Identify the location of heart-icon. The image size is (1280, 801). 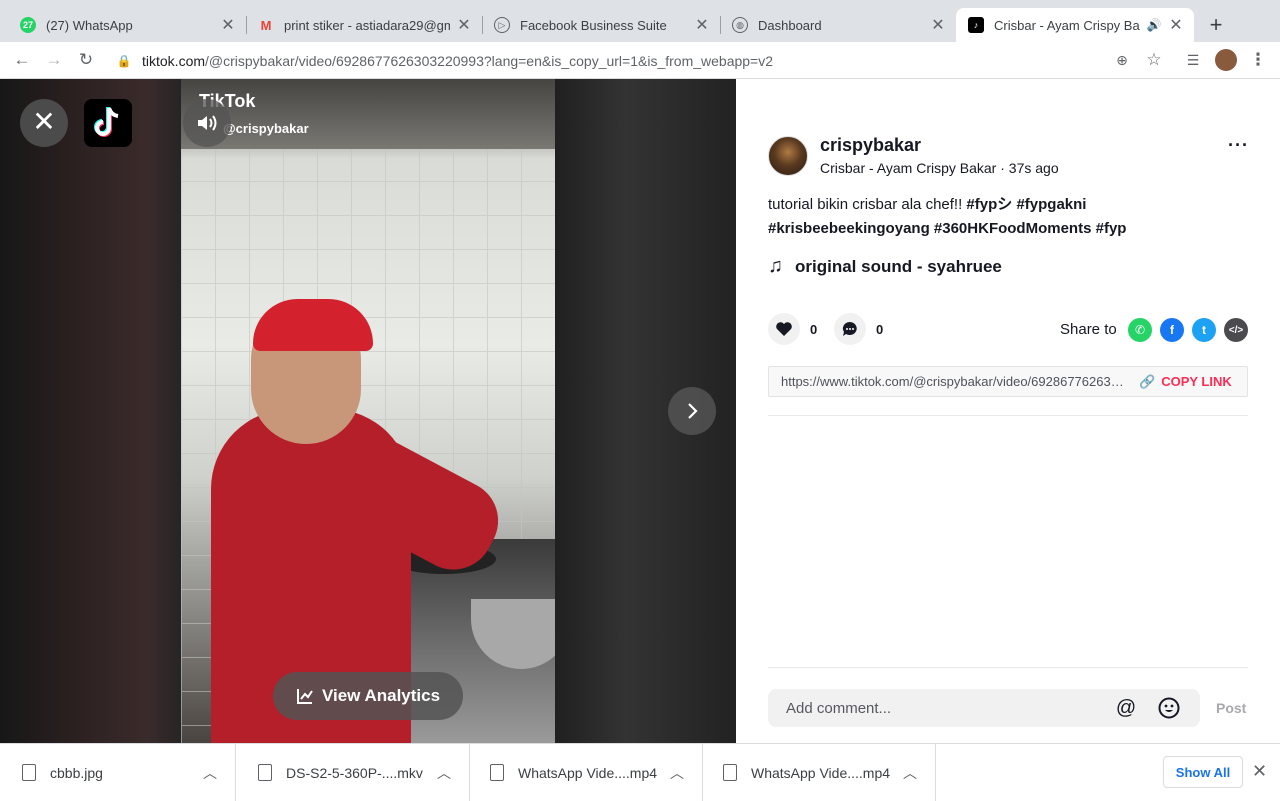
(784, 329).